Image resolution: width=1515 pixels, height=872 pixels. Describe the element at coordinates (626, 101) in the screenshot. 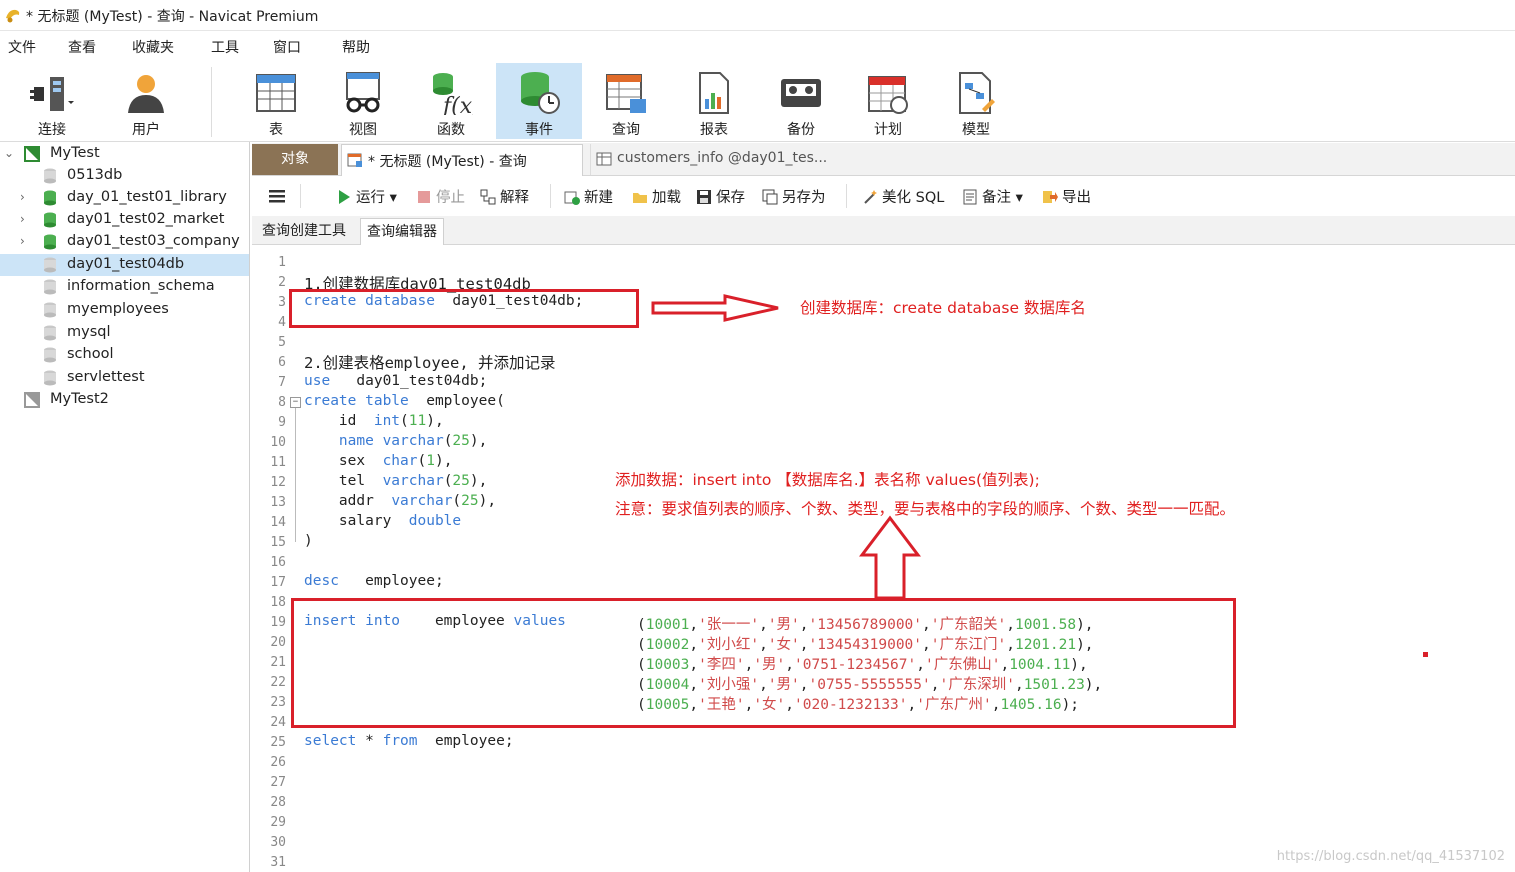

I see `query-button: 查询` at that location.